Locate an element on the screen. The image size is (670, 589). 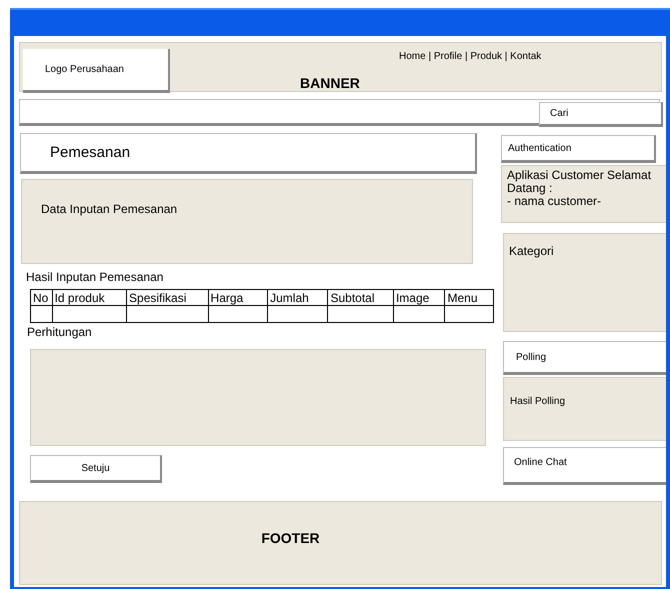
search-bar: Cari is located at coordinates (339, 112).